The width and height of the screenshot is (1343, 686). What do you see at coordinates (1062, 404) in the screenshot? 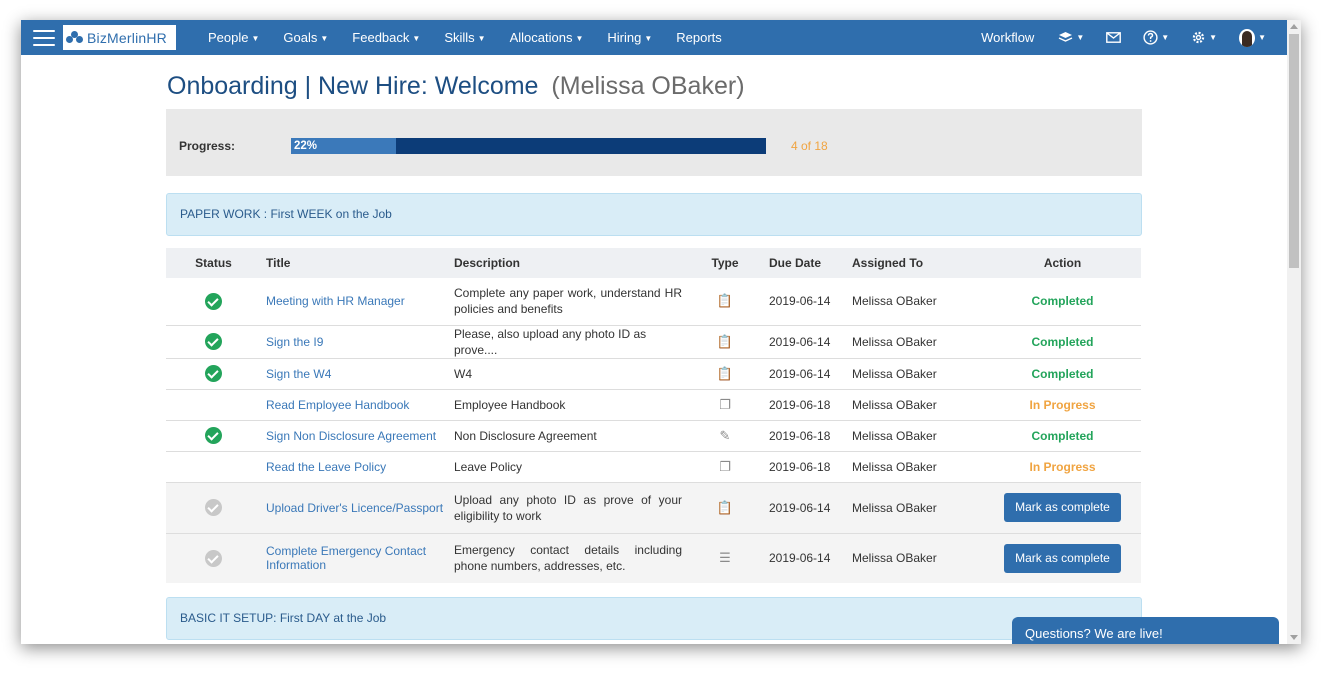
I see `status-in-progress: In Progress` at bounding box center [1062, 404].